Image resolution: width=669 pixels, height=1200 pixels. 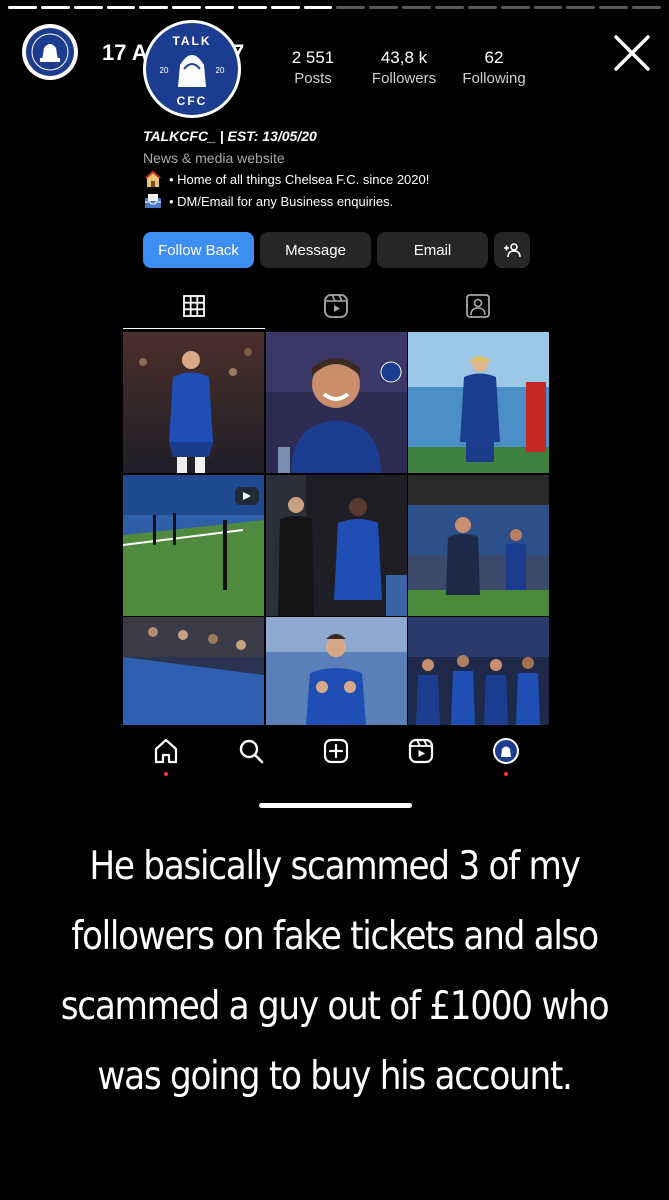 I want to click on logo-text-bottom: CFC, so click(x=192, y=101).